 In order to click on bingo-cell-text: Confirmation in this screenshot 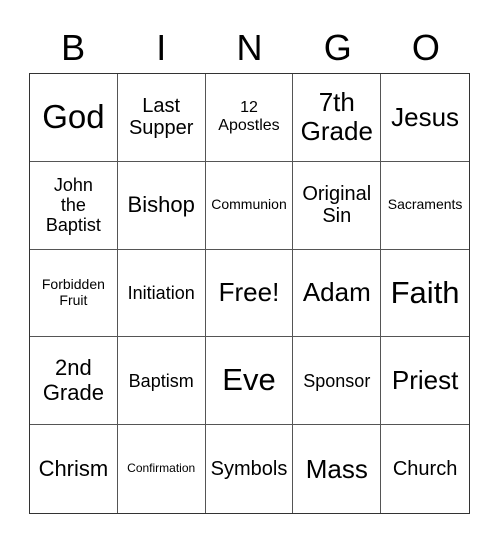, I will do `click(161, 468)`.